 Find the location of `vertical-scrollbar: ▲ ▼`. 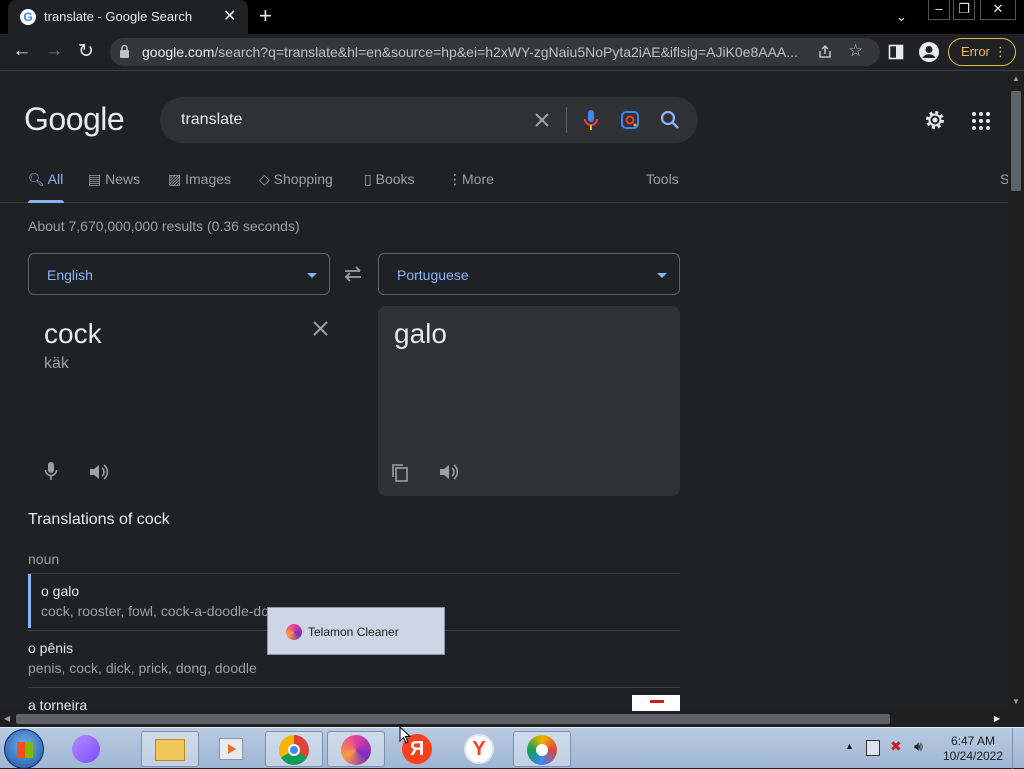

vertical-scrollbar: ▲ ▼ is located at coordinates (1016, 391).